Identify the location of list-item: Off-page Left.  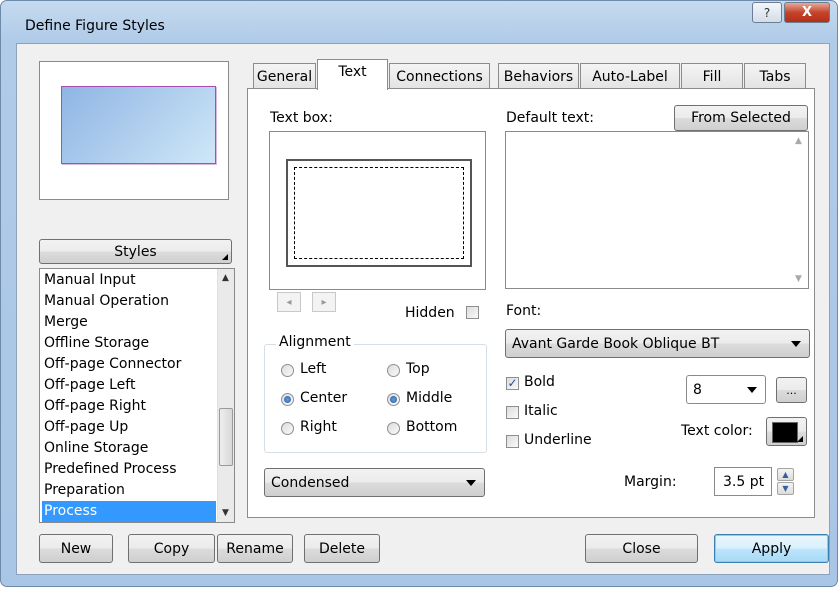
(129, 385).